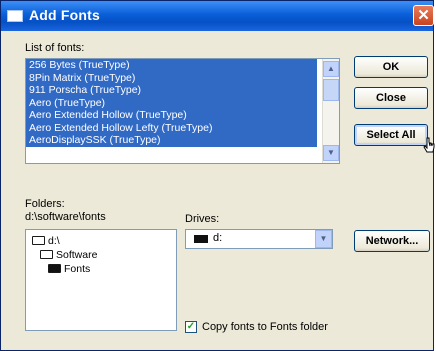 This screenshot has width=436, height=351. Describe the element at coordinates (265, 327) in the screenshot. I see `copy-fonts-label: Copy fonts to Fonts folder` at that location.